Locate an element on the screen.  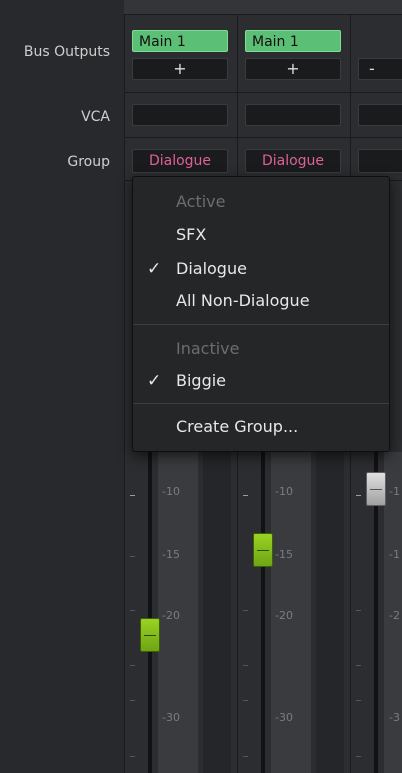
menu-item-biggie: ✓ Biggie is located at coordinates (261, 381).